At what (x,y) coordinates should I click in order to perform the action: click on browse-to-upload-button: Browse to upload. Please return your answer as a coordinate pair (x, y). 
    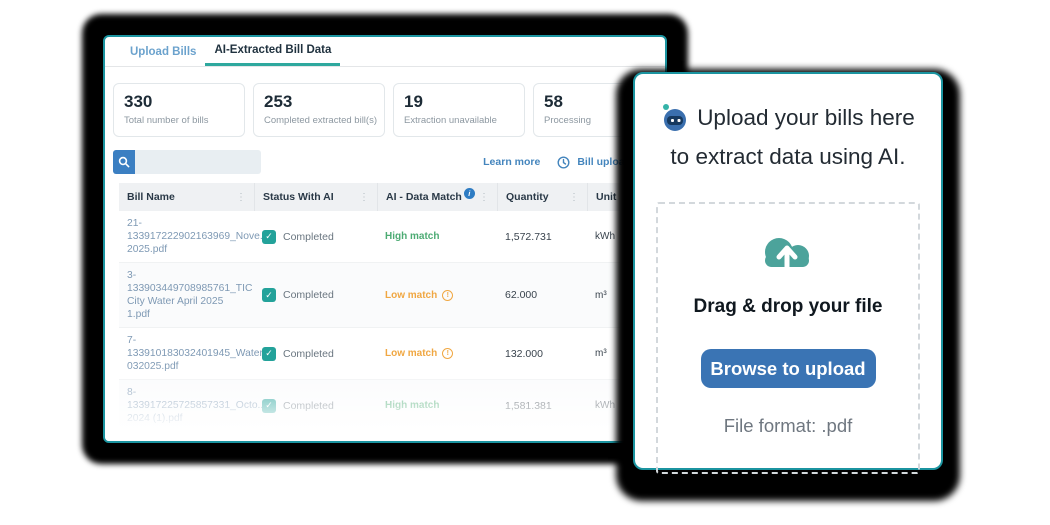
    Looking at the image, I should click on (788, 368).